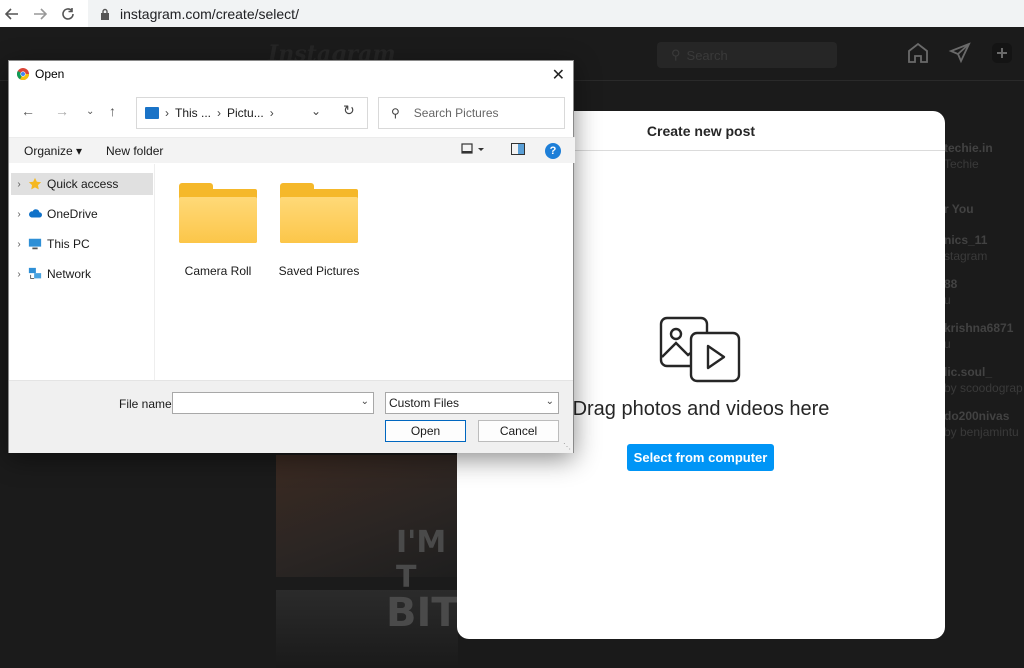 The width and height of the screenshot is (1024, 668). Describe the element at coordinates (23, 74) in the screenshot. I see `chrome-icon` at that location.